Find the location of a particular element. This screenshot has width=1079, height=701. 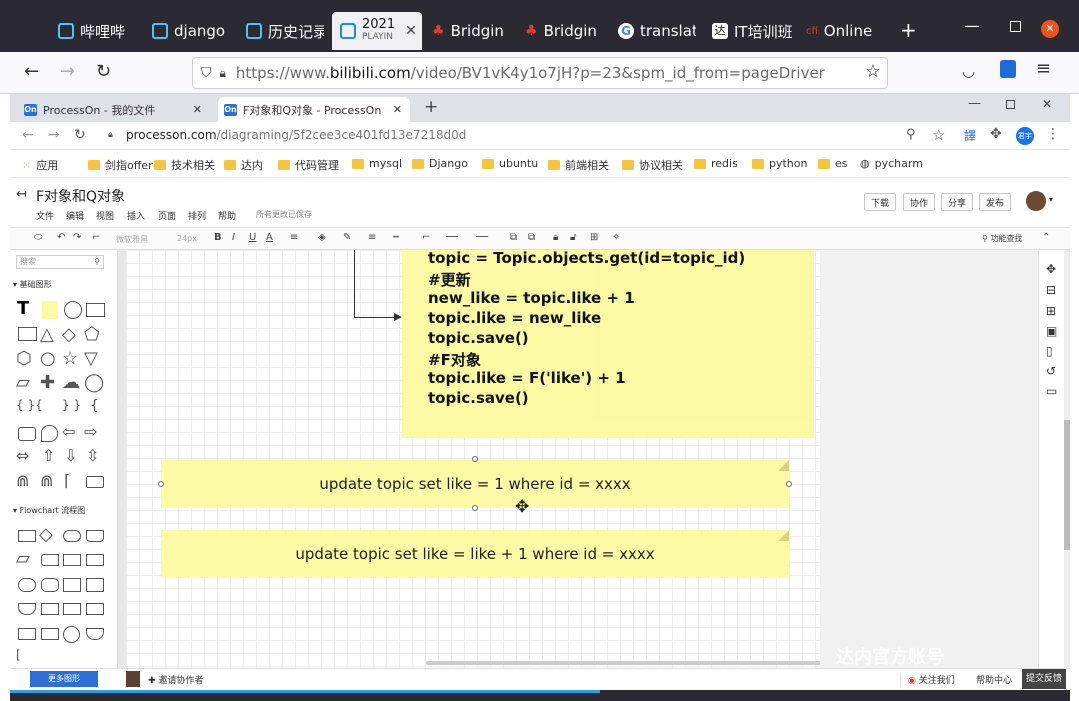

offpage-shape-icon is located at coordinates (95, 634).